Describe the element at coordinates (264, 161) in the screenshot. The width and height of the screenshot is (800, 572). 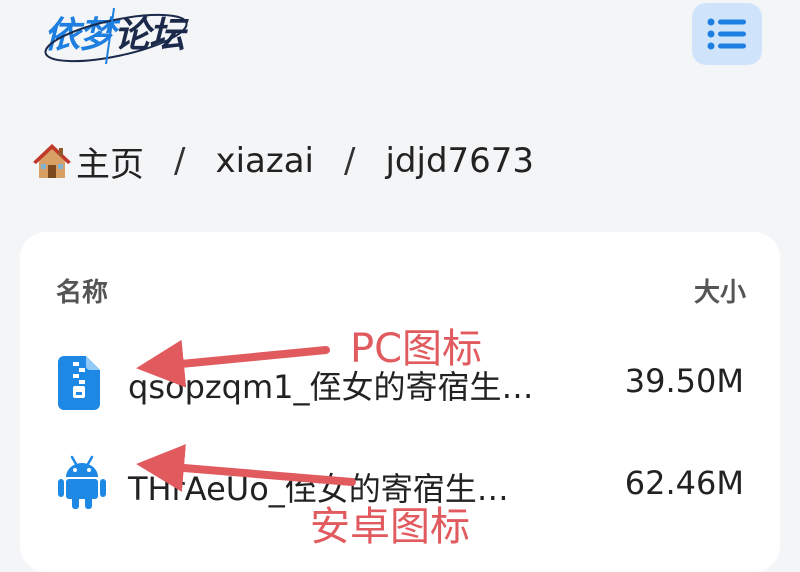
I see `breadcrumb-xiazai-link: xiazai` at that location.